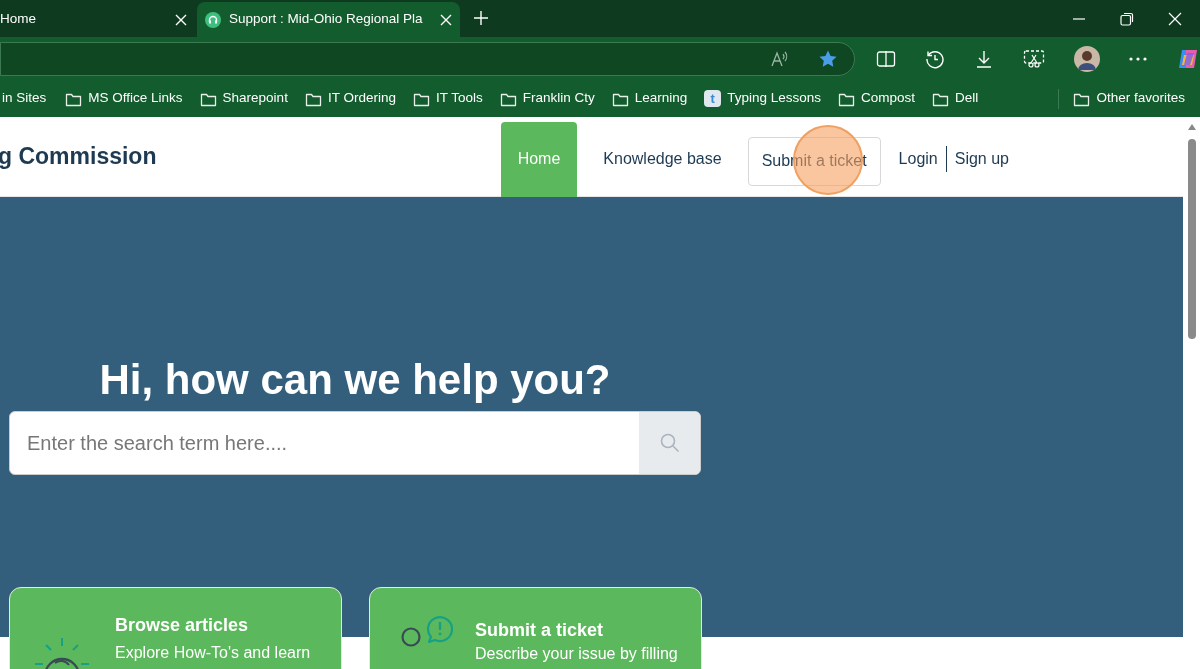  What do you see at coordinates (886, 58) in the screenshot?
I see `split-screen-icon` at bounding box center [886, 58].